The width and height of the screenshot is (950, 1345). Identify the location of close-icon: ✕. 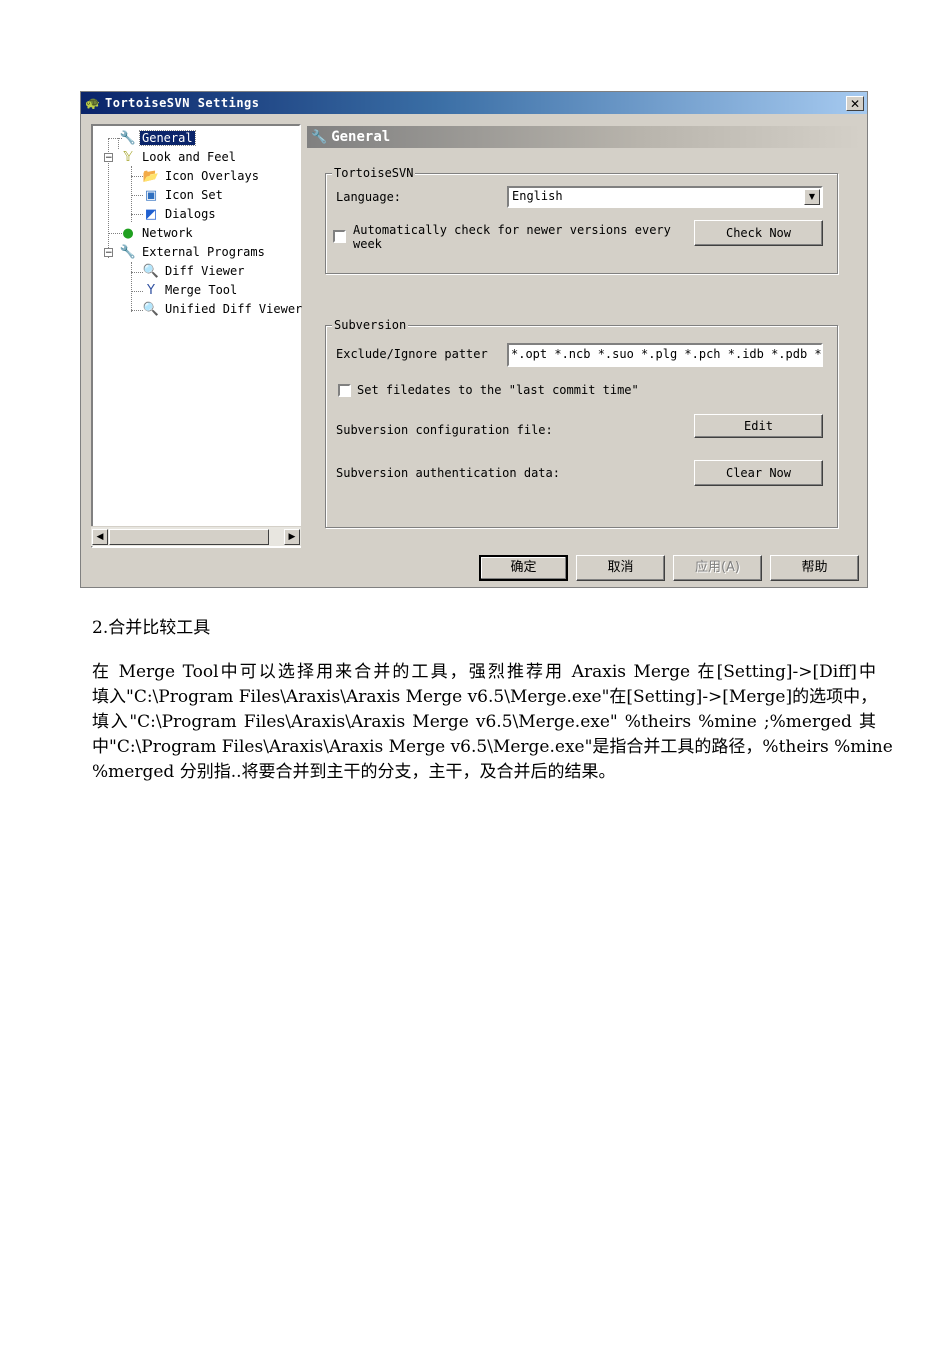
(855, 104).